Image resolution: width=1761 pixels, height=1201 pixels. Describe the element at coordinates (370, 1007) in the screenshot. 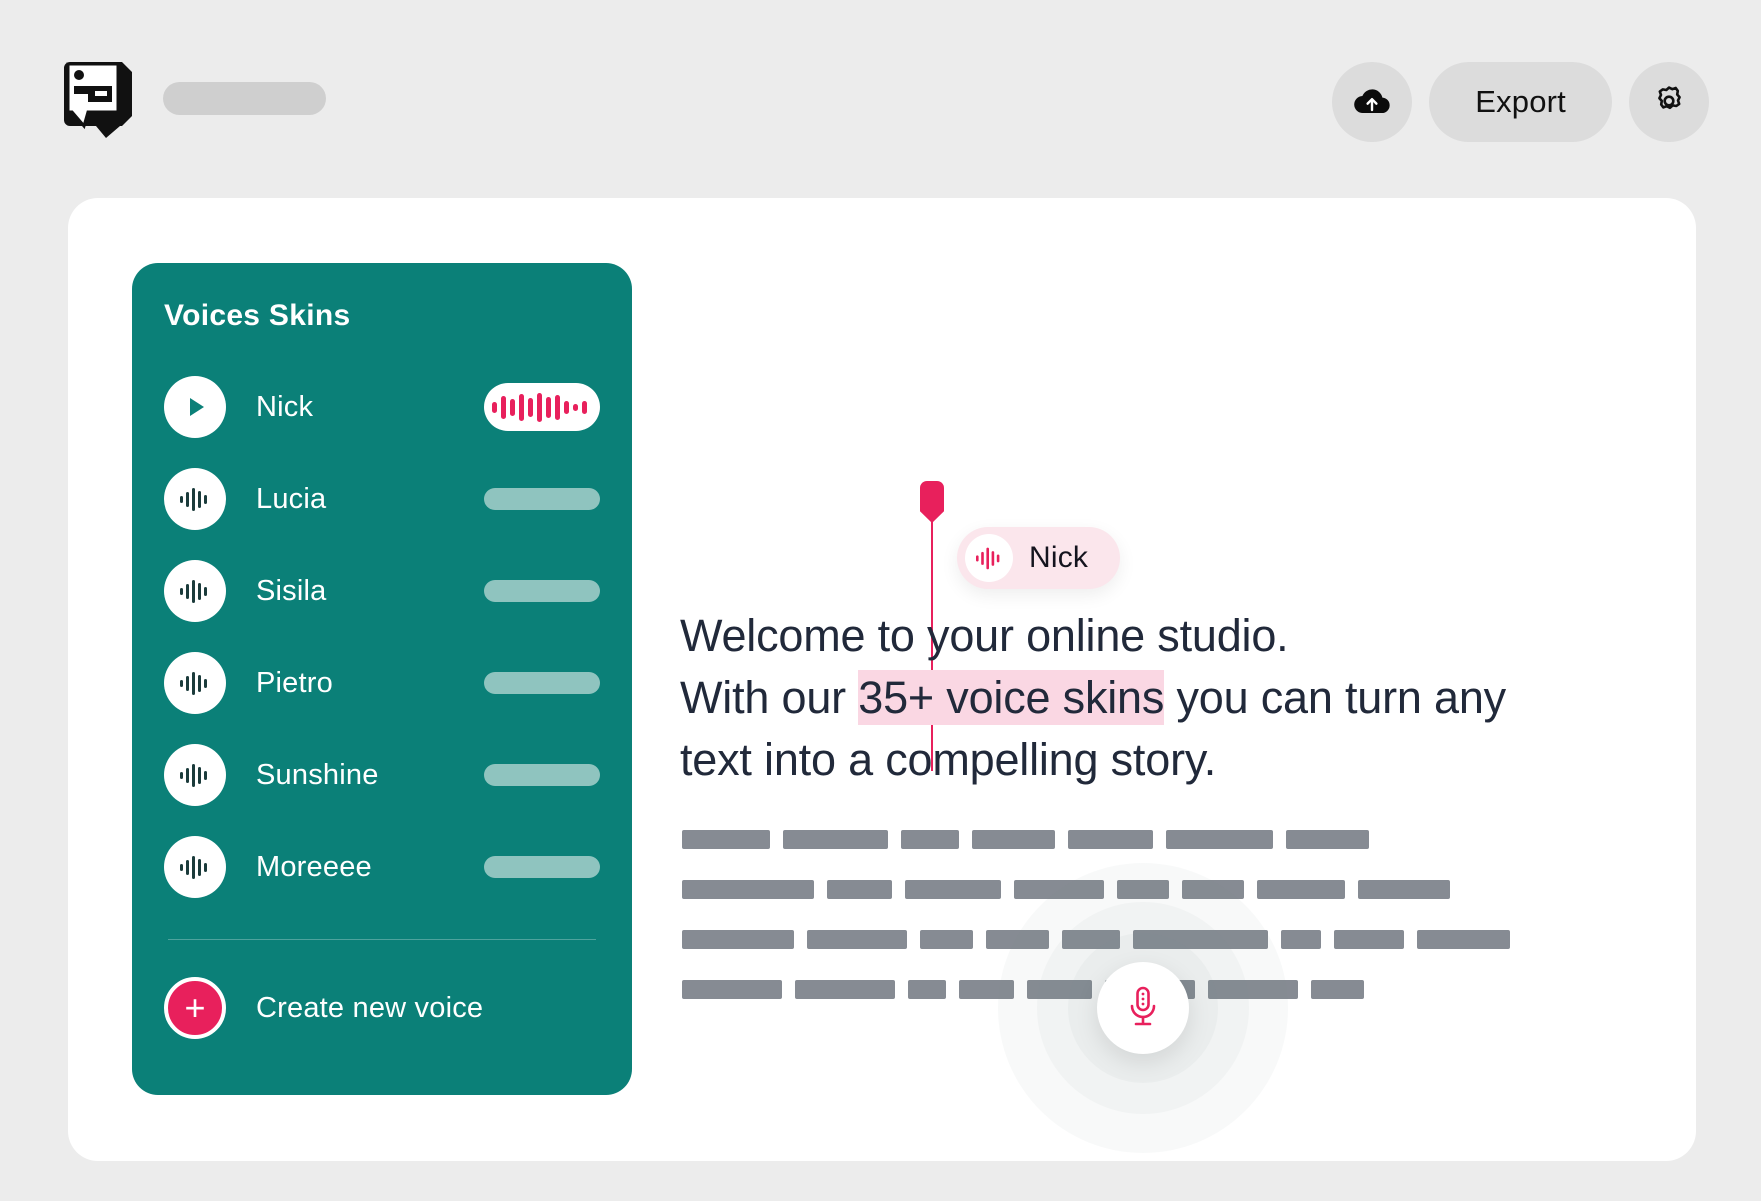

I see `create-new-voice-label: Create new voice` at that location.